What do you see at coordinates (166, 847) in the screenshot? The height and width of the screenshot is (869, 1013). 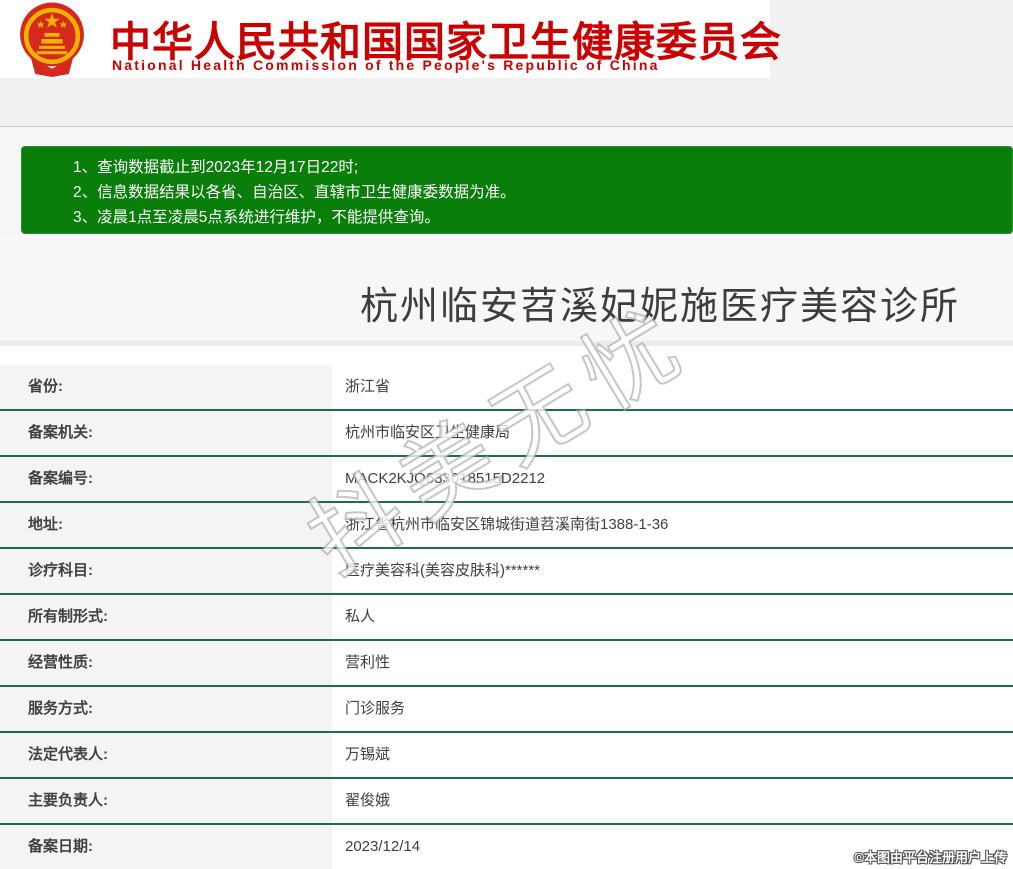 I see `field-label: 备案日期:` at bounding box center [166, 847].